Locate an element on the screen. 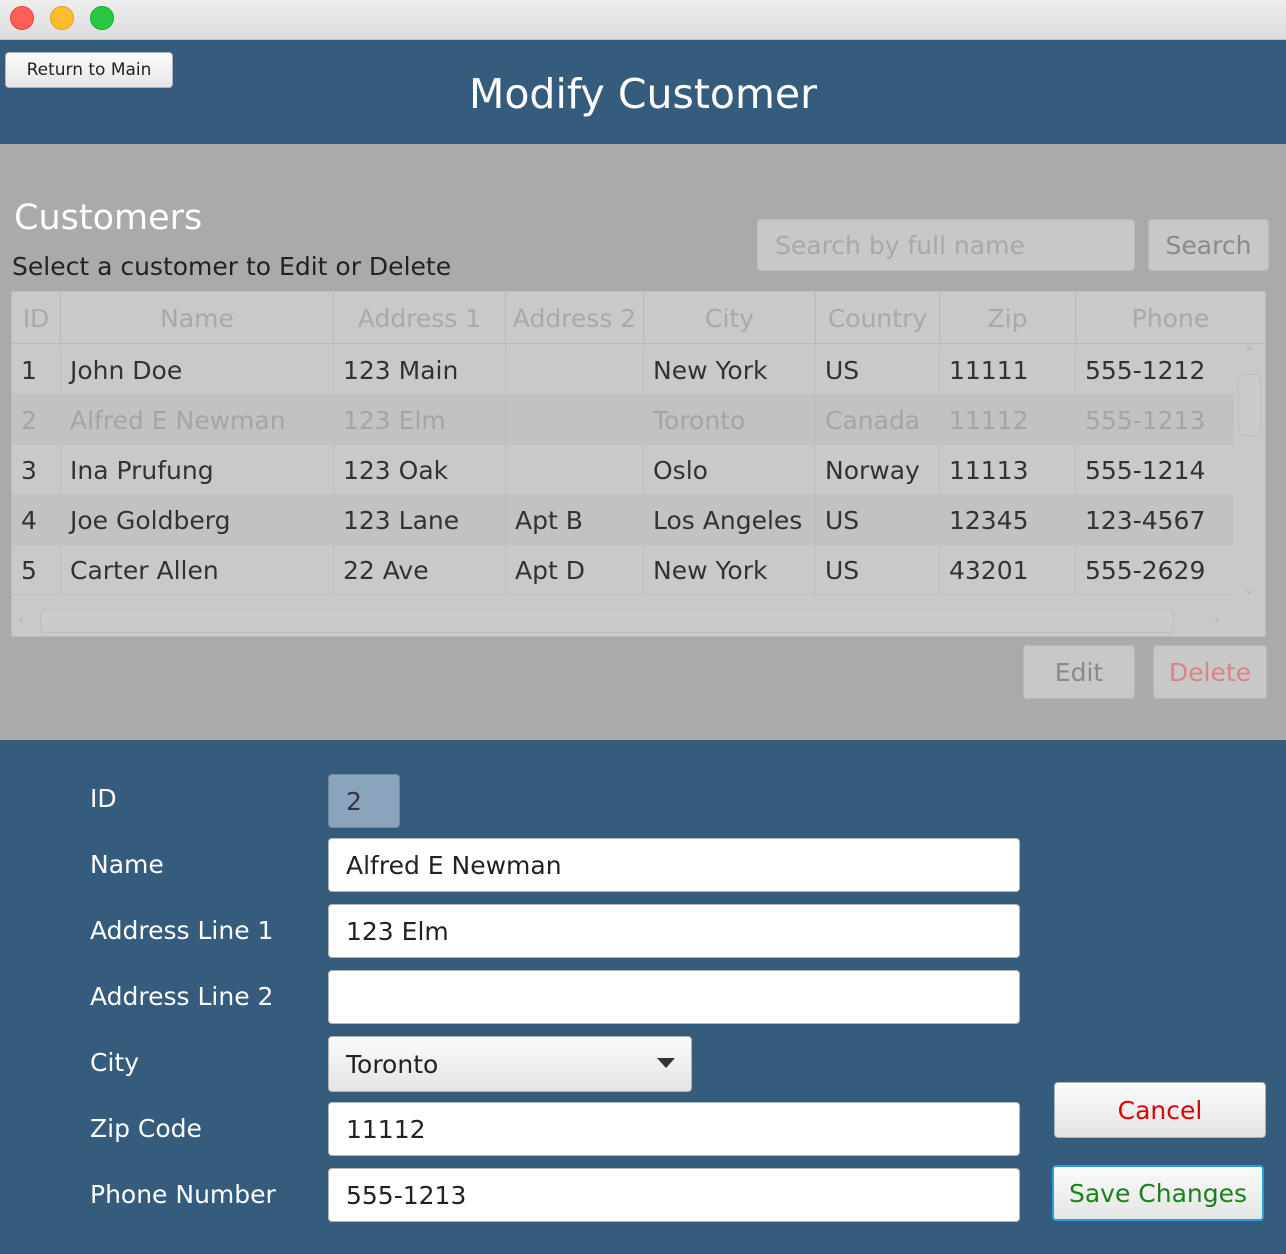  window-titlebar is located at coordinates (643, 20).